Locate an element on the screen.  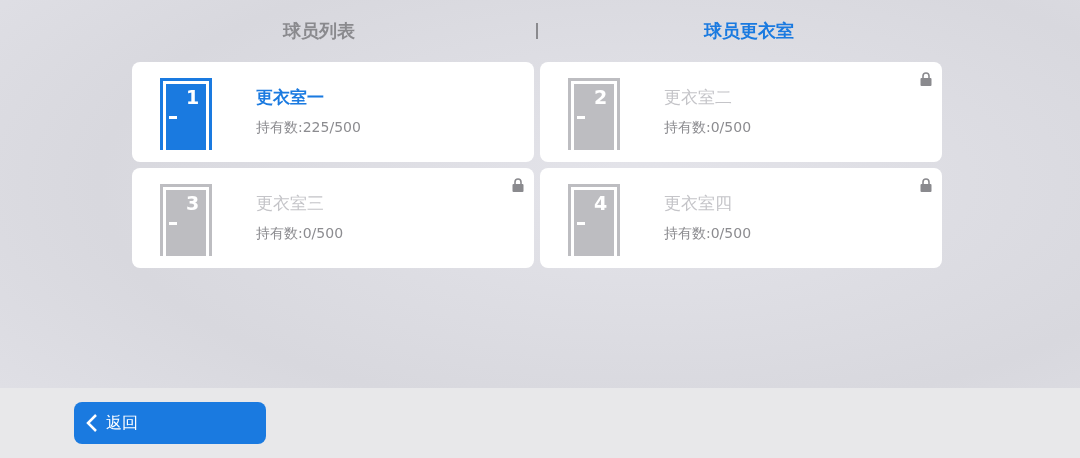
door-number: 2 is located at coordinates (601, 97).